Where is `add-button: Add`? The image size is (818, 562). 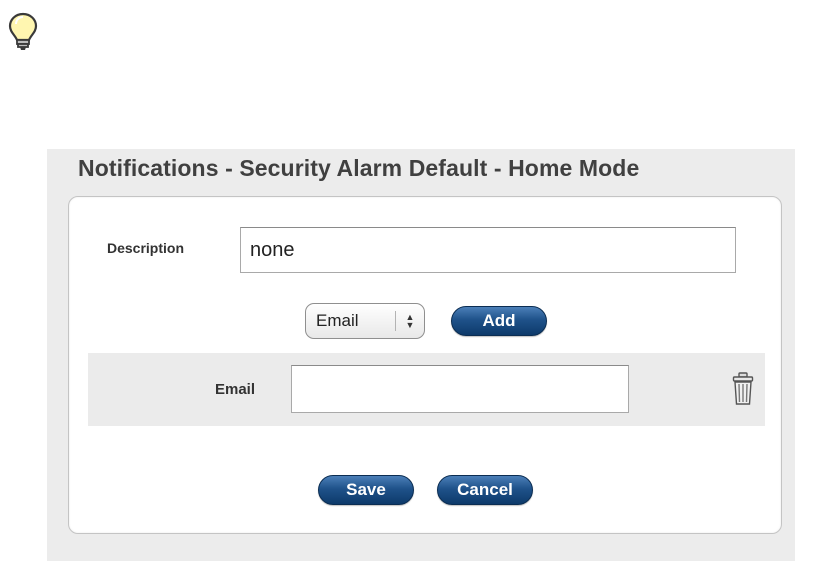
add-button: Add is located at coordinates (499, 321).